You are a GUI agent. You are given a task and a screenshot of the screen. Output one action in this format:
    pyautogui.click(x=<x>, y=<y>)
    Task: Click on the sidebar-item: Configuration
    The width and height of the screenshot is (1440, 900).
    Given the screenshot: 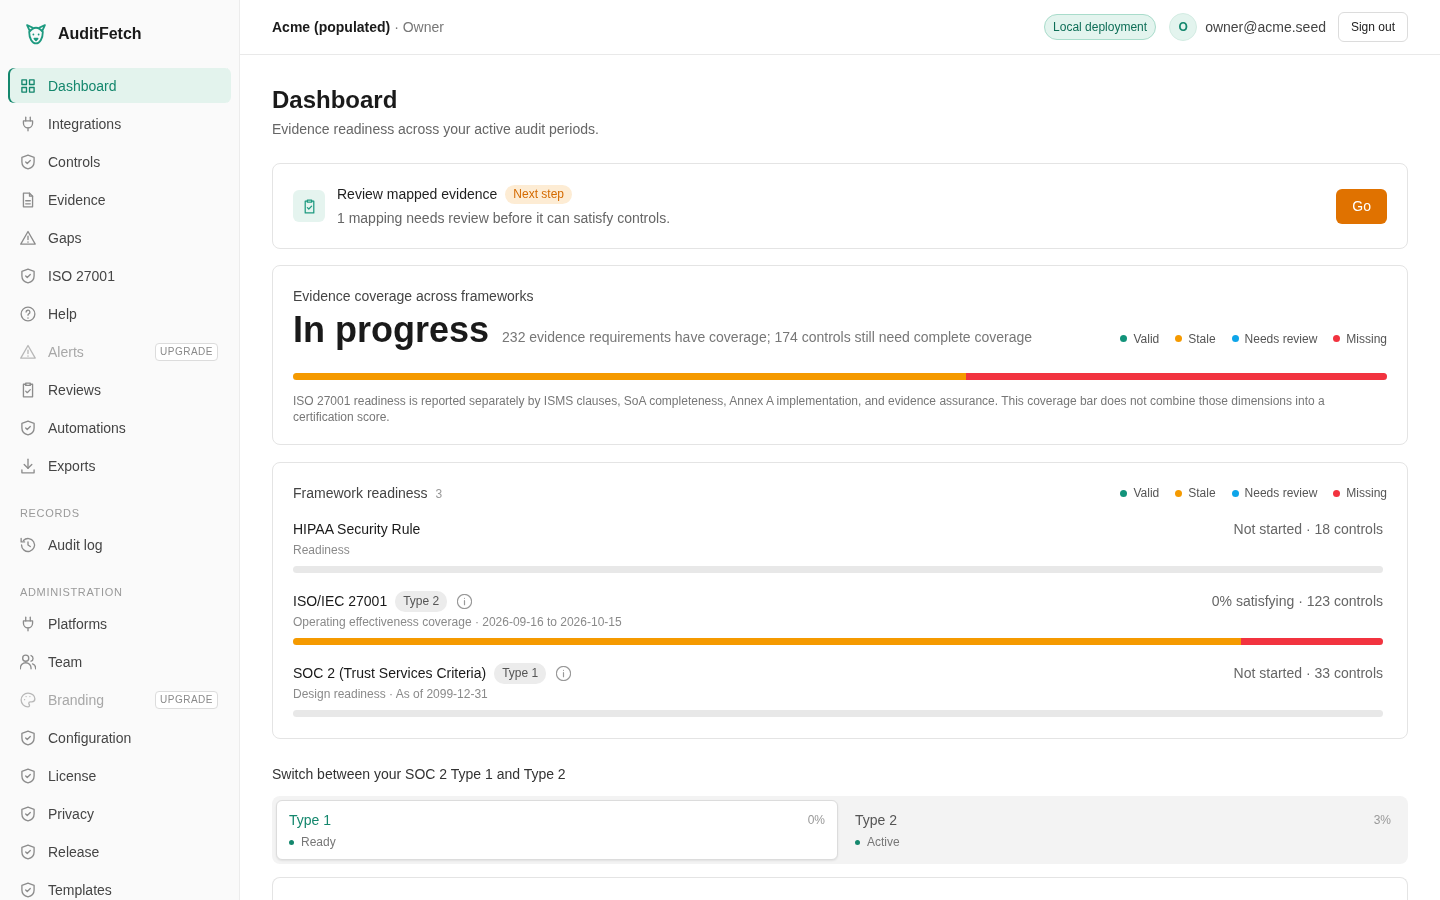 What is the action you would take?
    pyautogui.click(x=119, y=737)
    